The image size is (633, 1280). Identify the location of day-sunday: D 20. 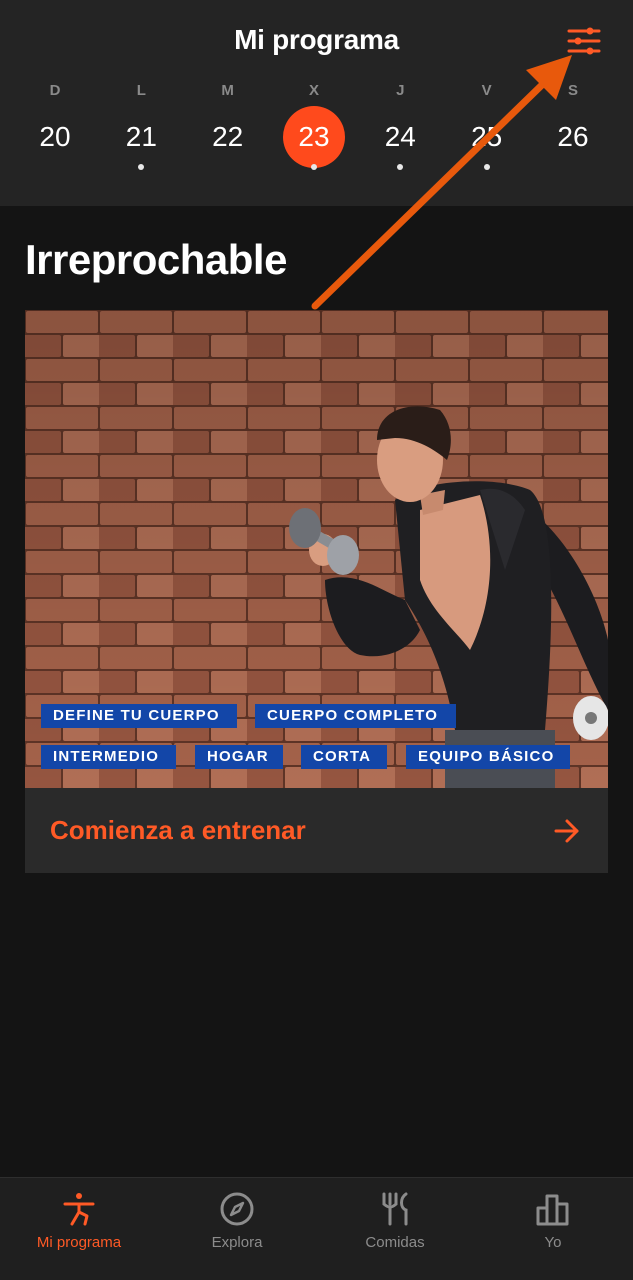
(55, 128).